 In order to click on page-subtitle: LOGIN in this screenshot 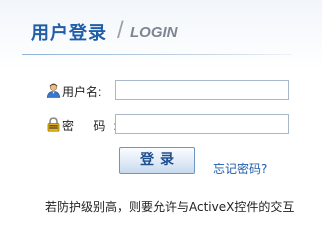, I will do `click(154, 32)`.